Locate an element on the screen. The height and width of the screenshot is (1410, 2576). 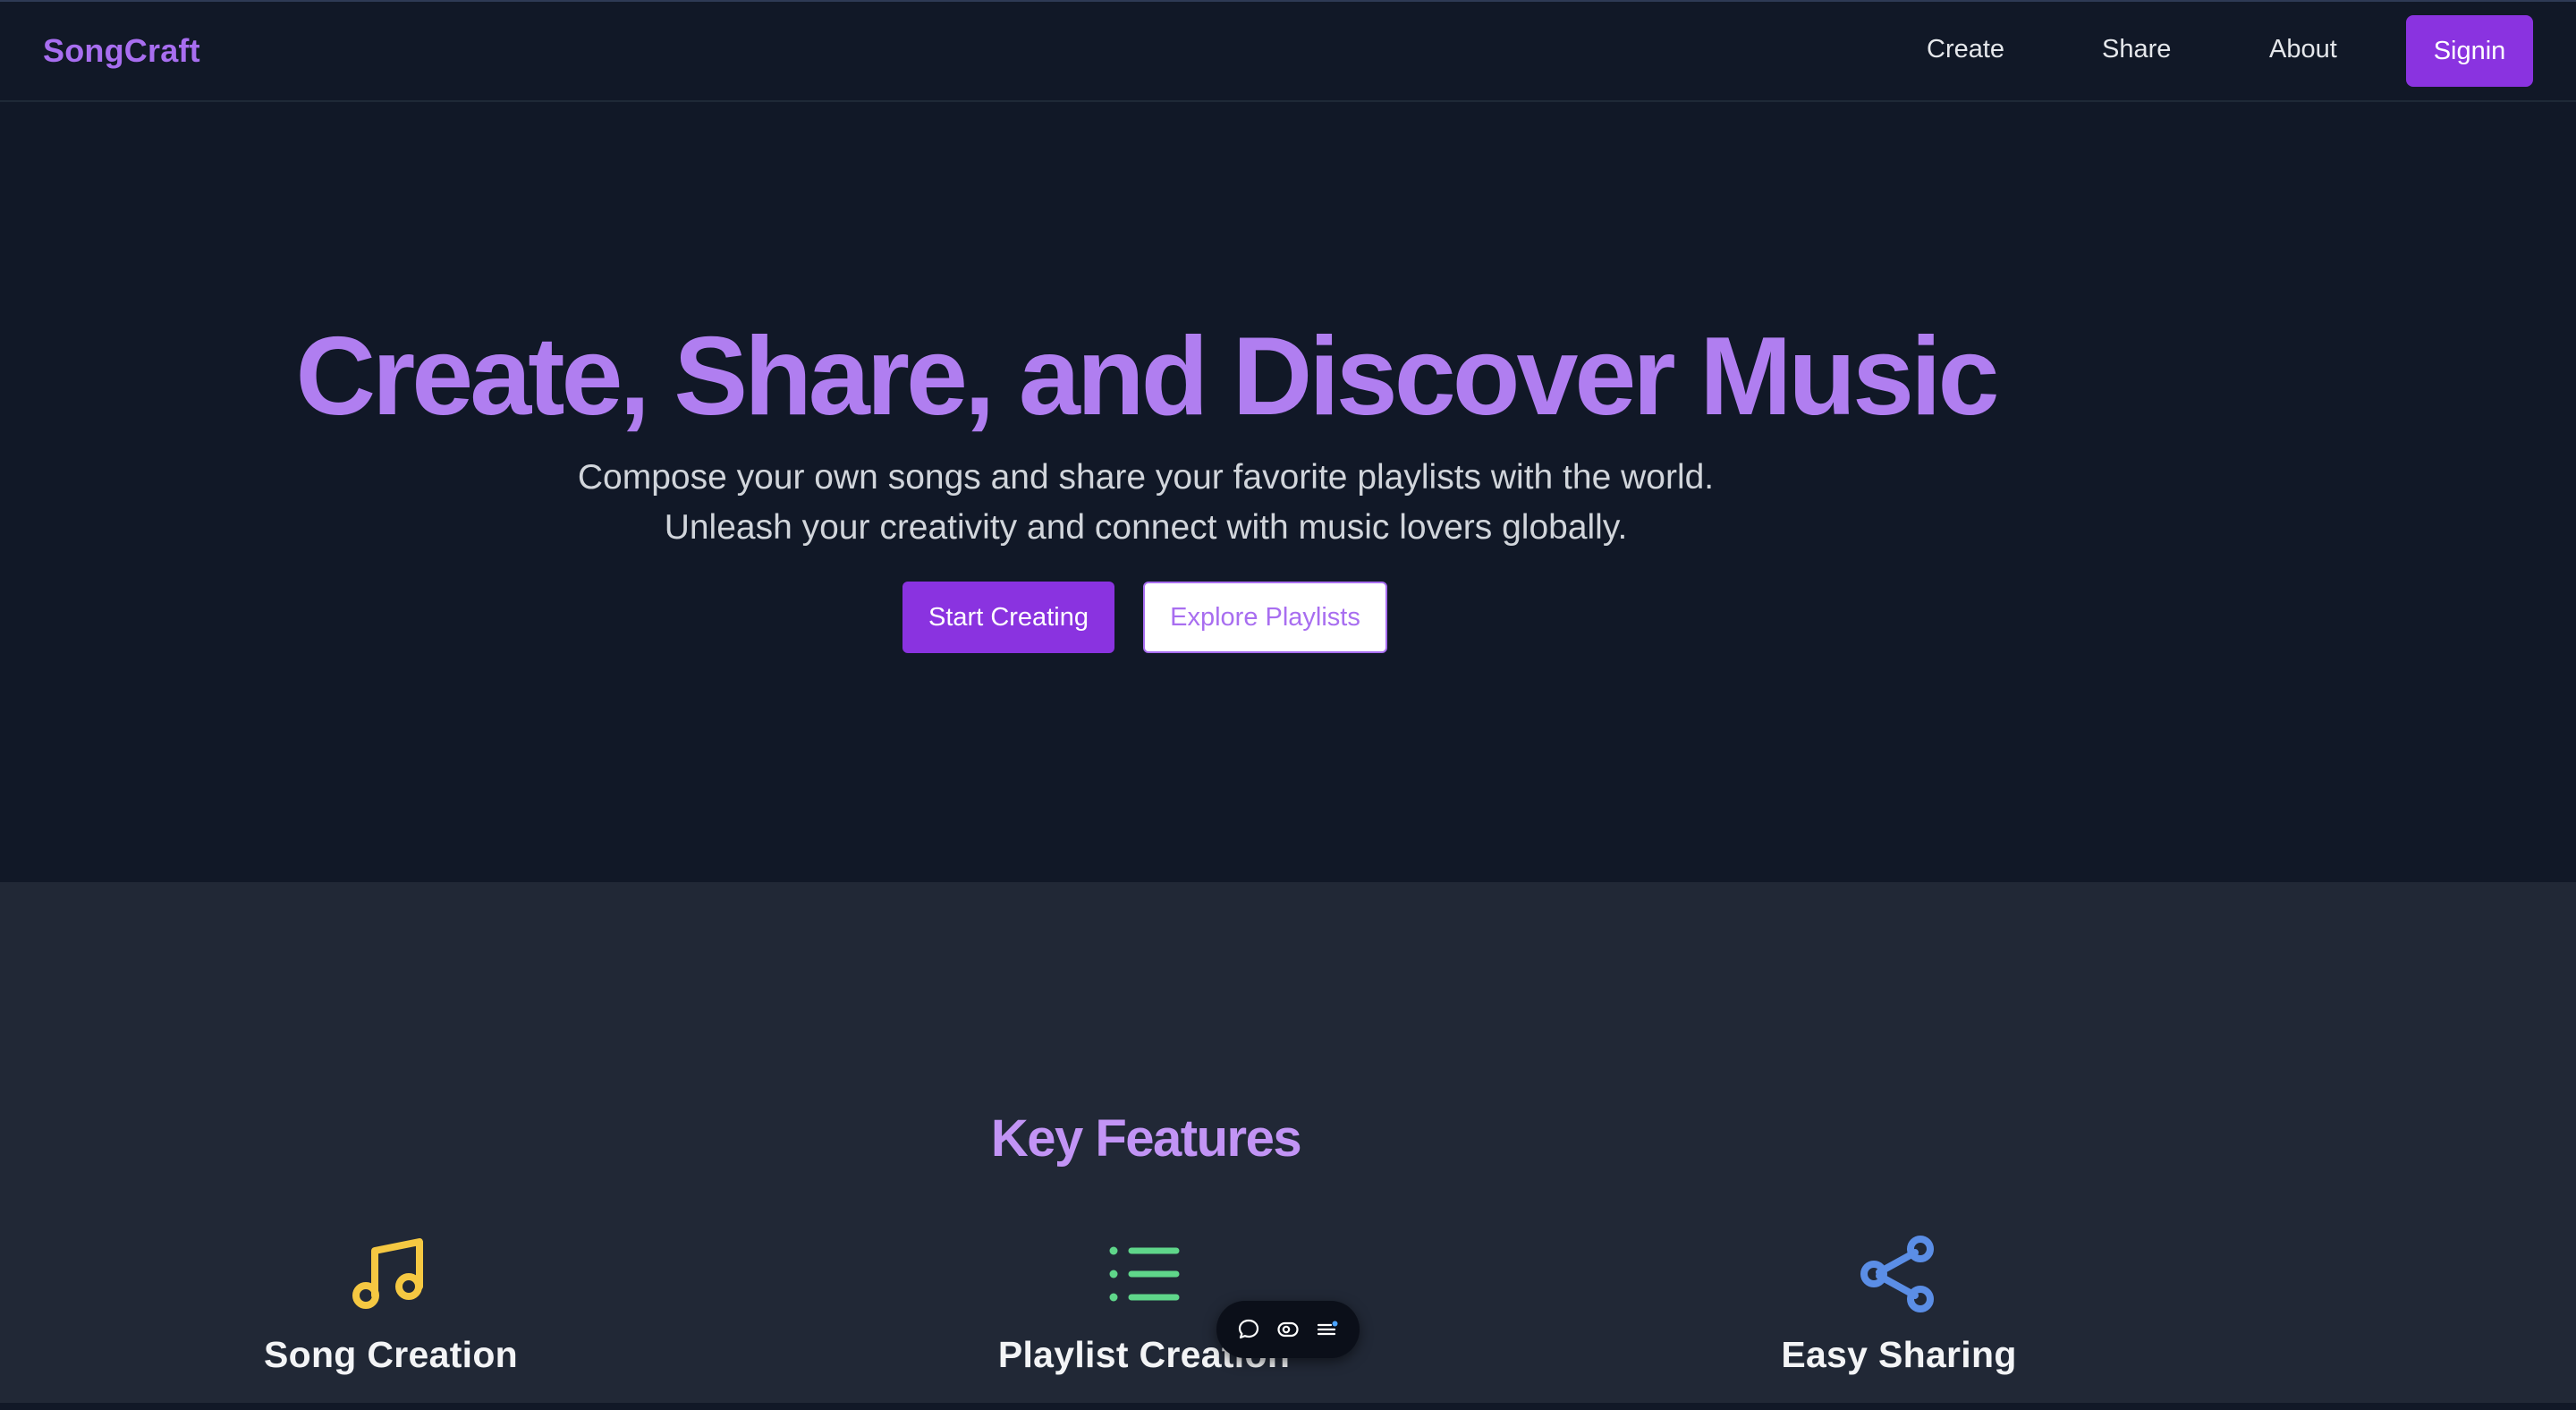
brand-logo: SongCraft is located at coordinates (121, 51).